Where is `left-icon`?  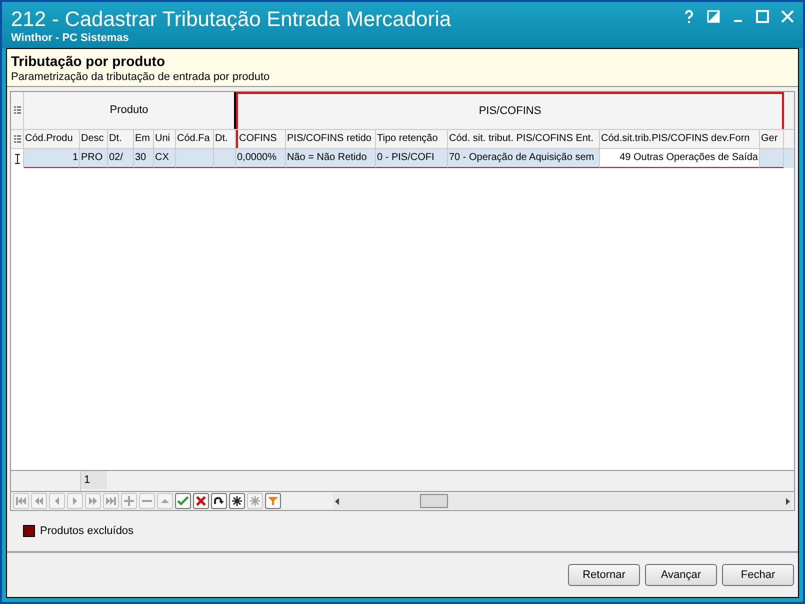
left-icon is located at coordinates (337, 501).